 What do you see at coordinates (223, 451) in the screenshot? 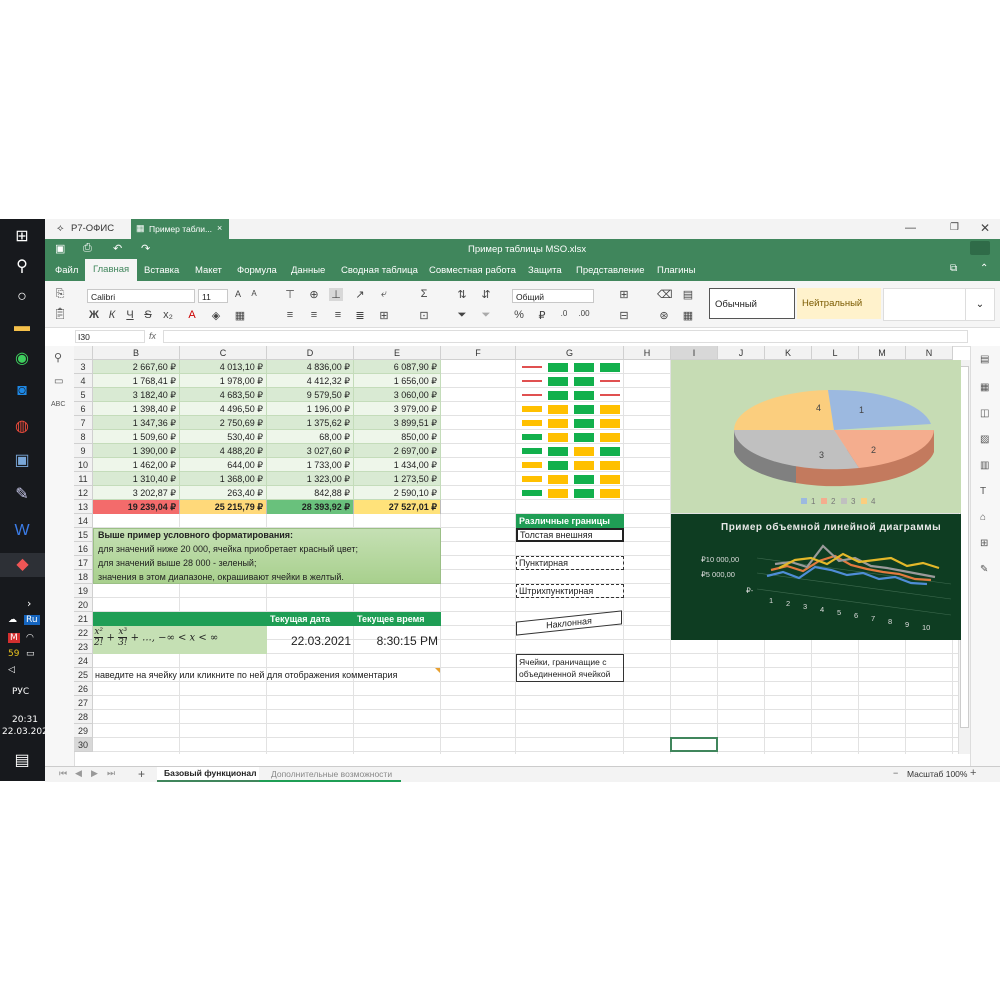
I see `table-cell: 4 488,20 ₽` at bounding box center [223, 451].